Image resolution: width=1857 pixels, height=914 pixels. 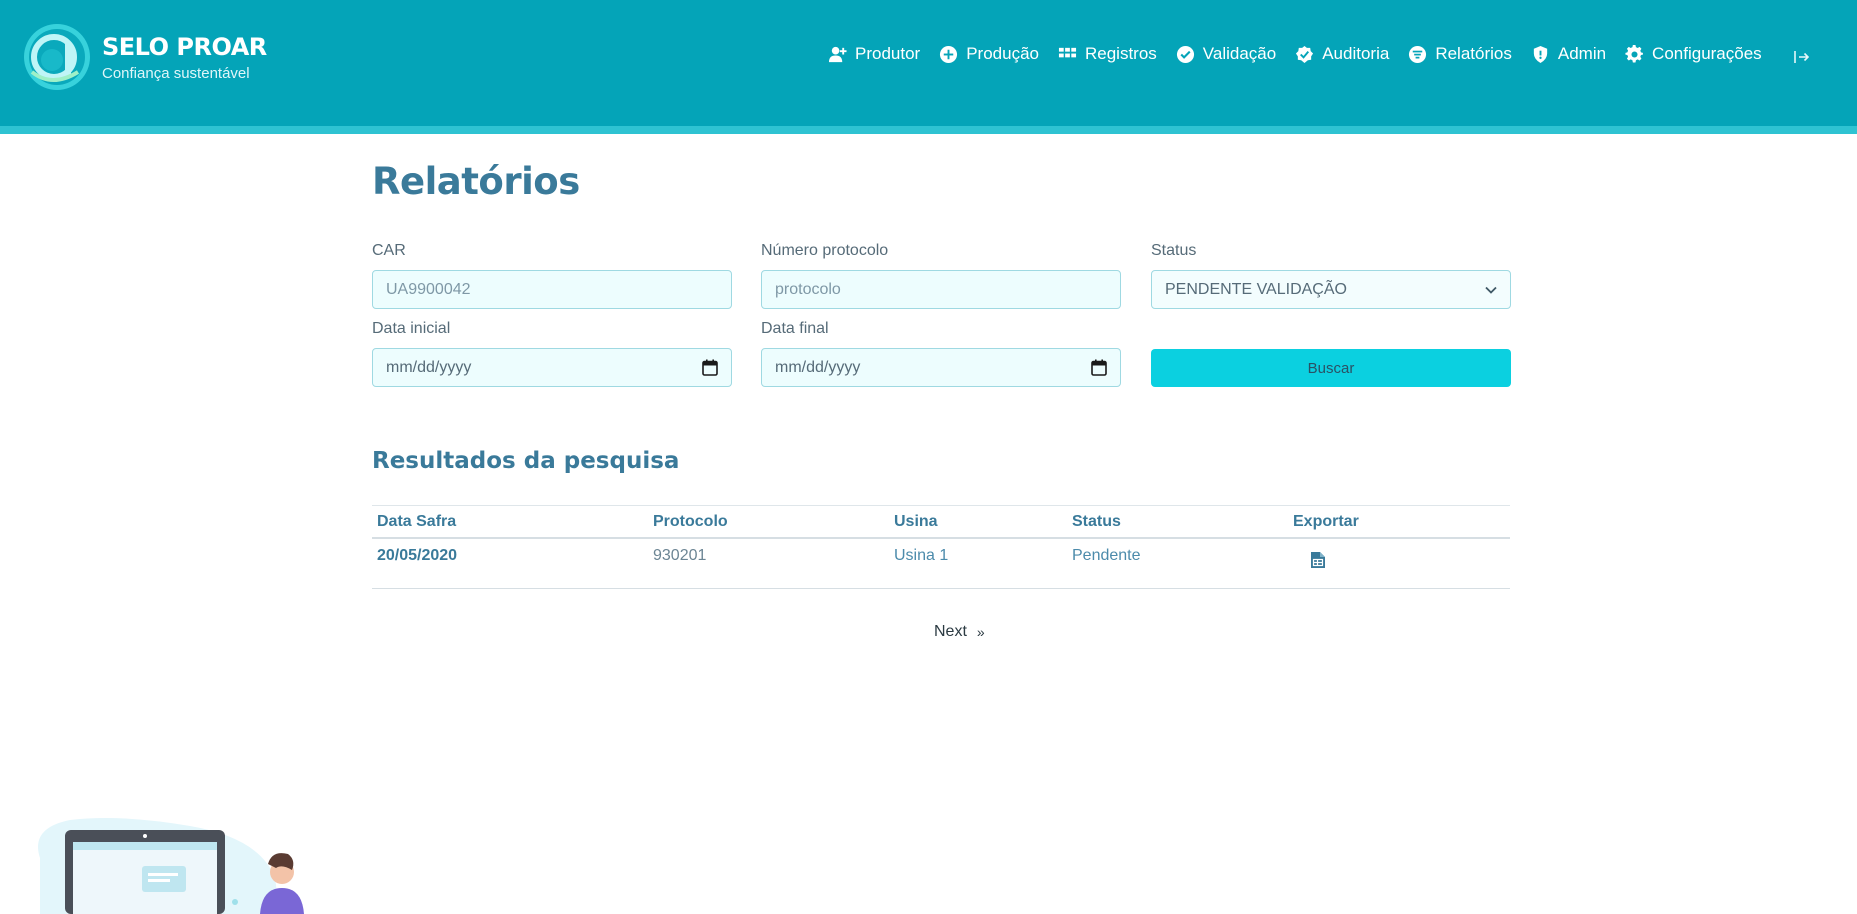 I want to click on results-title: Resultados da pesquisa, so click(x=526, y=461).